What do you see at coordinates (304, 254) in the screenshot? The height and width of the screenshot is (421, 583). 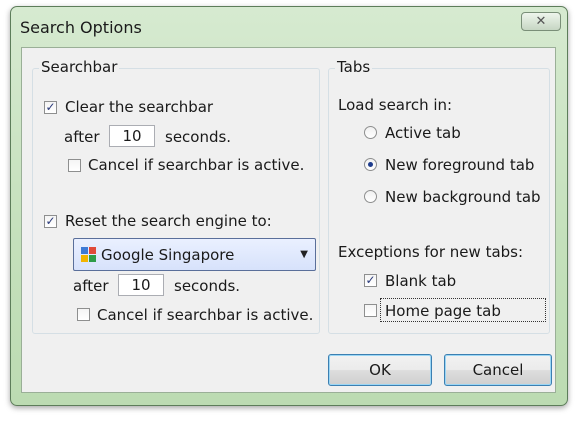 I see `chevron-down-icon: ▼` at bounding box center [304, 254].